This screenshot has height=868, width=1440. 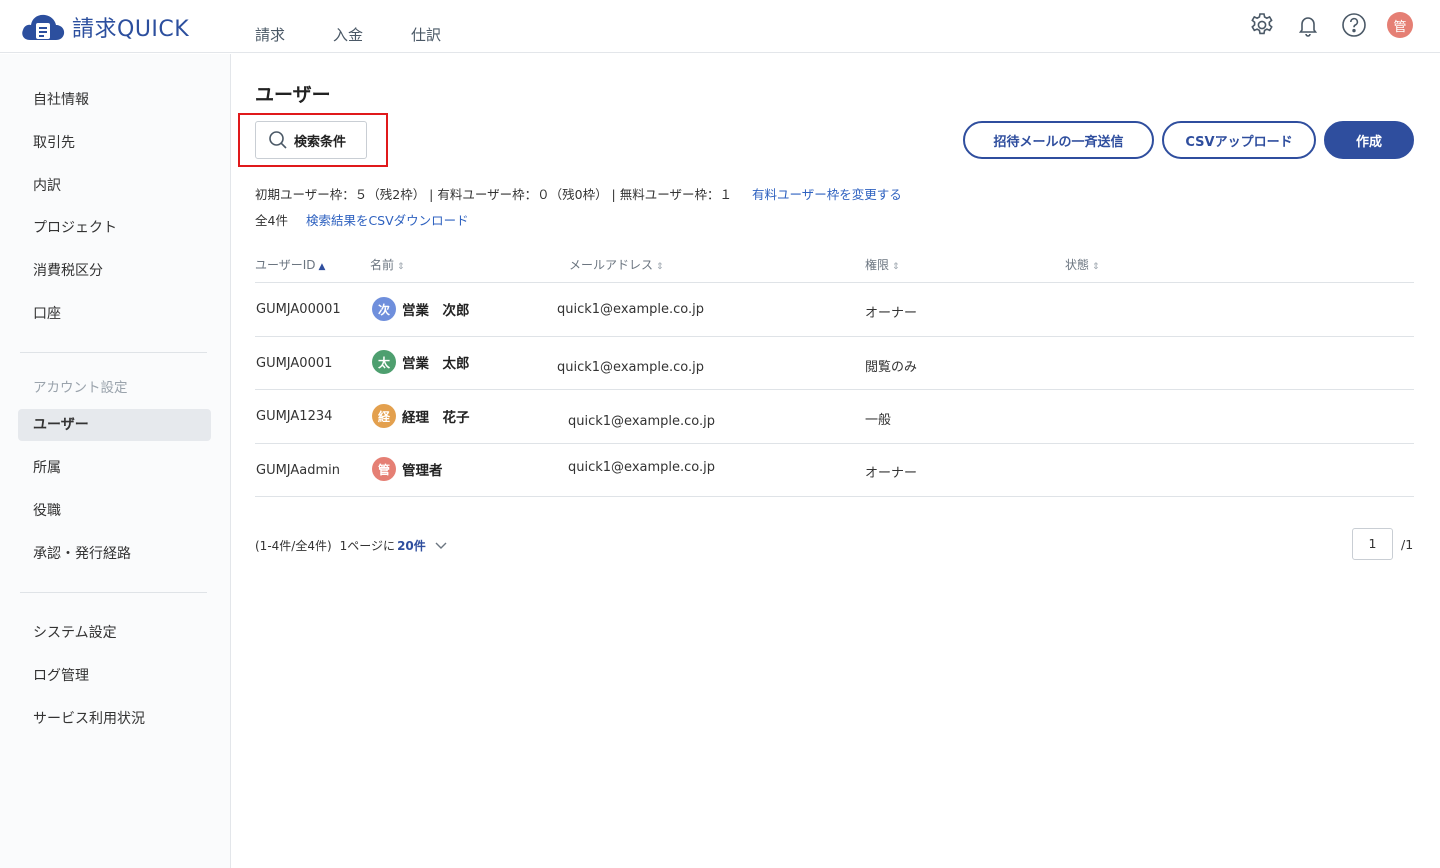 I want to click on sidebar-item-tax-category: 消費税区分, so click(x=114, y=271).